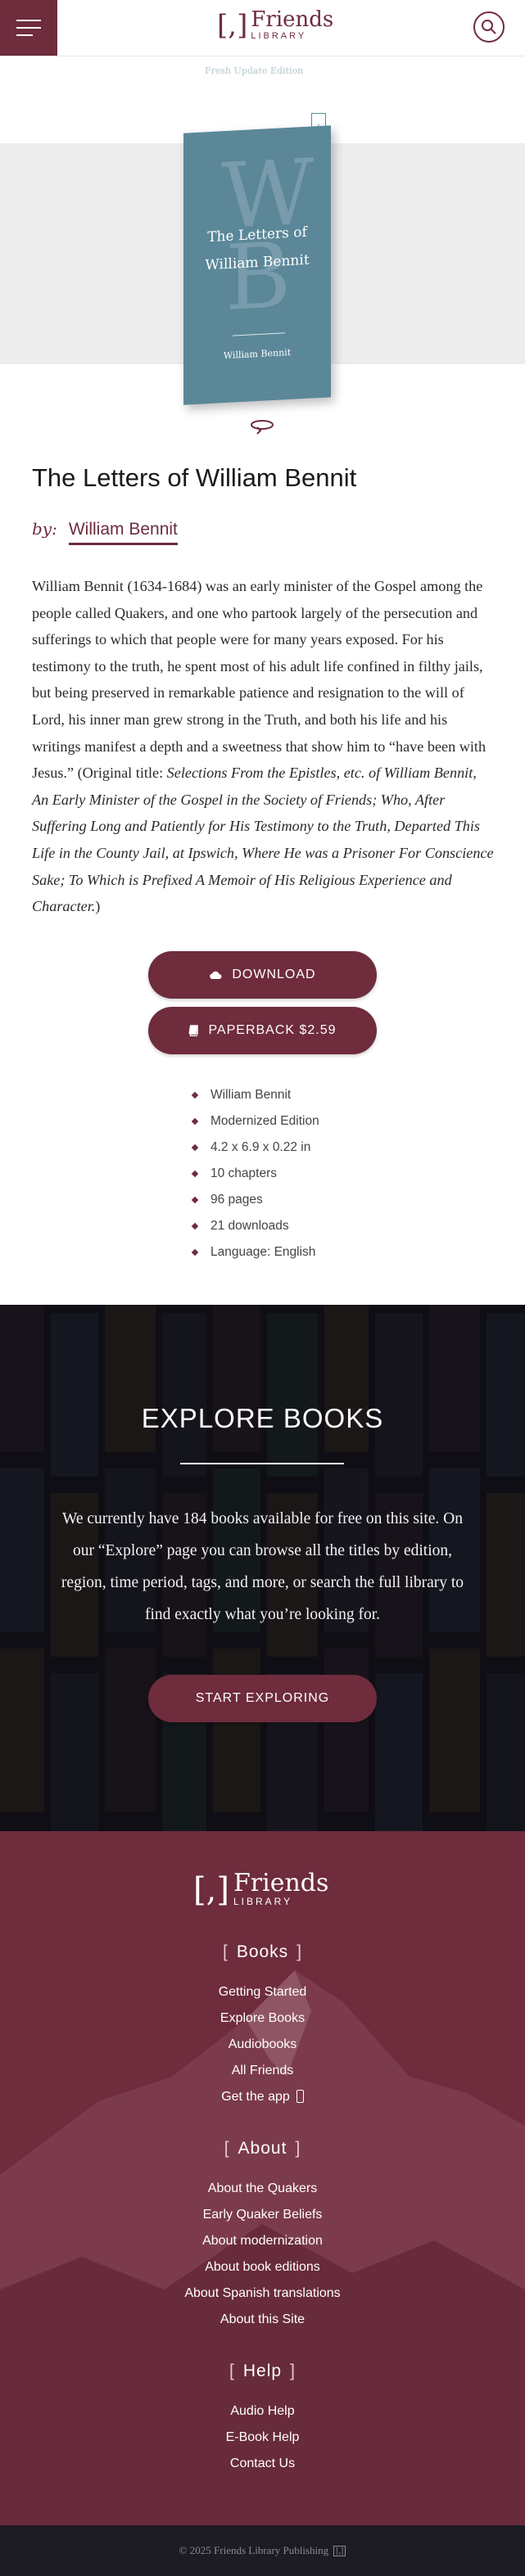  I want to click on footer-link-get-app-label: Get the app, so click(256, 2097).